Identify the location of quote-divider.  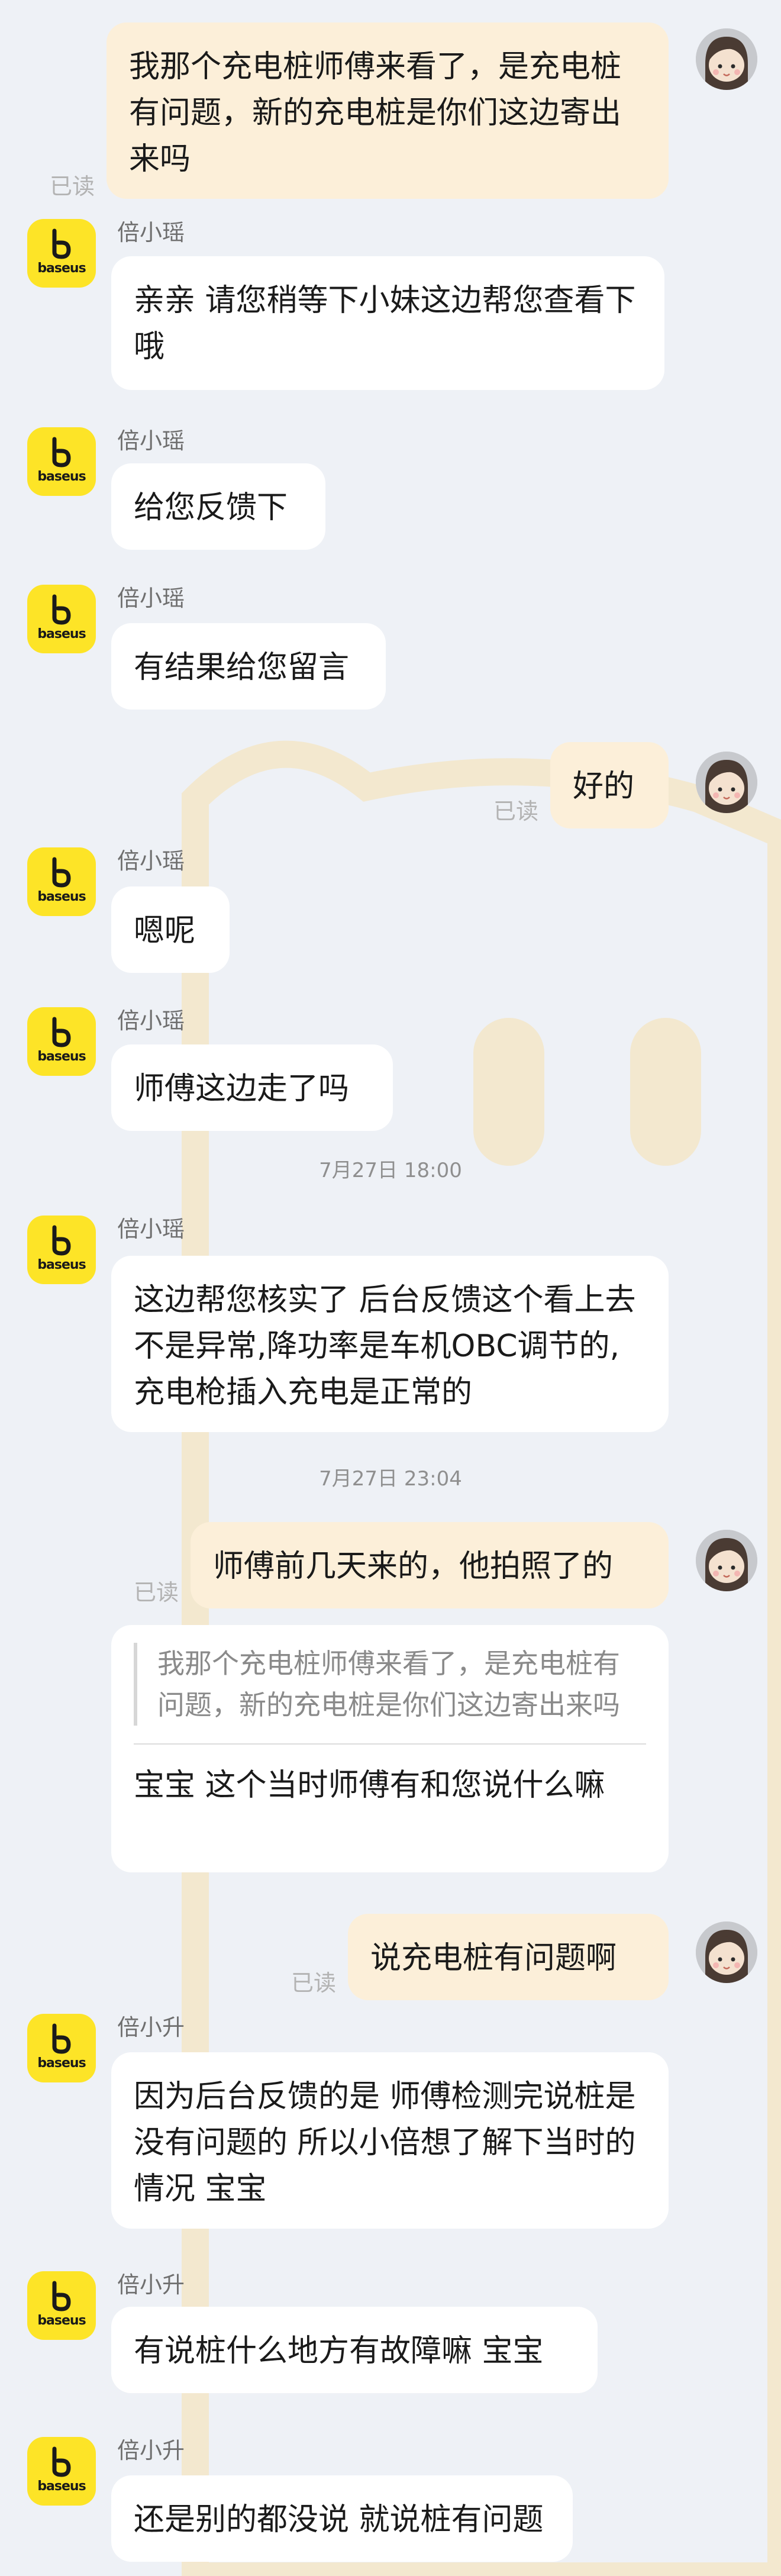
(390, 1744).